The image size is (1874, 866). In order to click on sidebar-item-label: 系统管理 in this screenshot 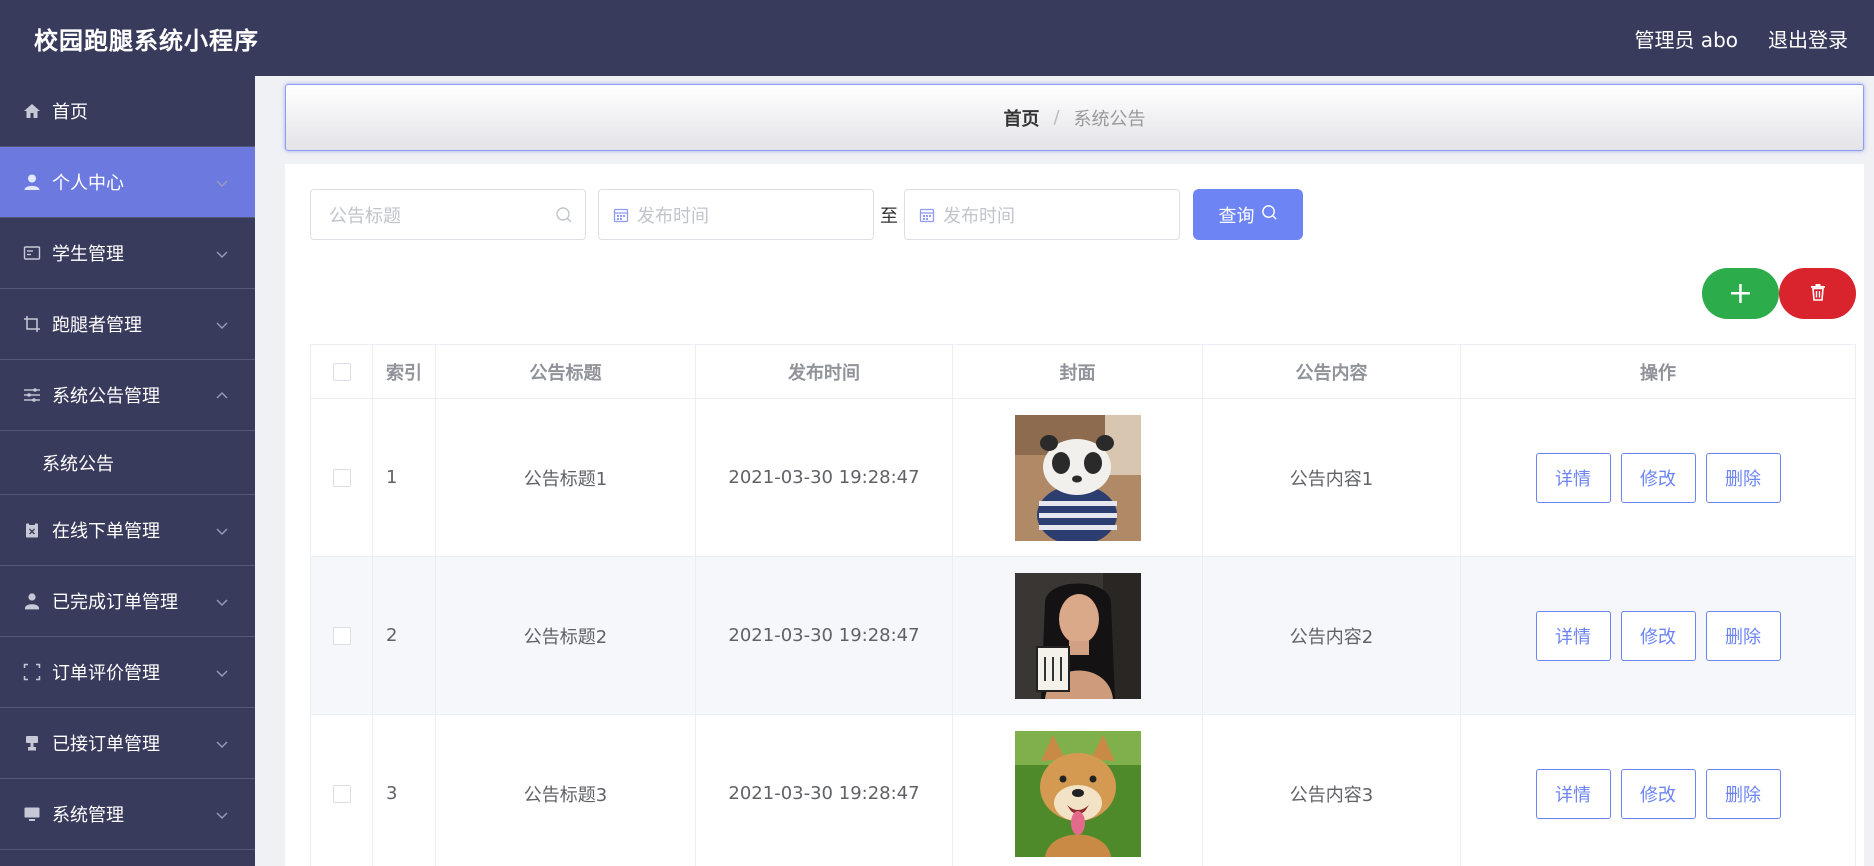, I will do `click(88, 815)`.